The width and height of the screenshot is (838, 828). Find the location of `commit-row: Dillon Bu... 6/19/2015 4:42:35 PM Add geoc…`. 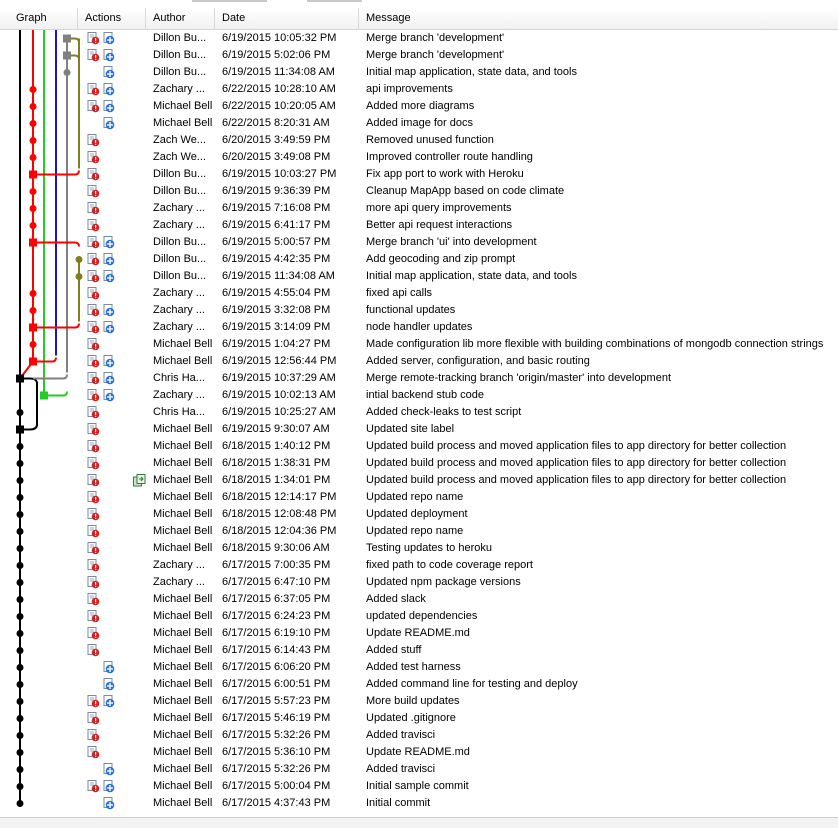

commit-row: Dillon Bu... 6/19/2015 4:42:35 PM Add geoc… is located at coordinates (419, 259).